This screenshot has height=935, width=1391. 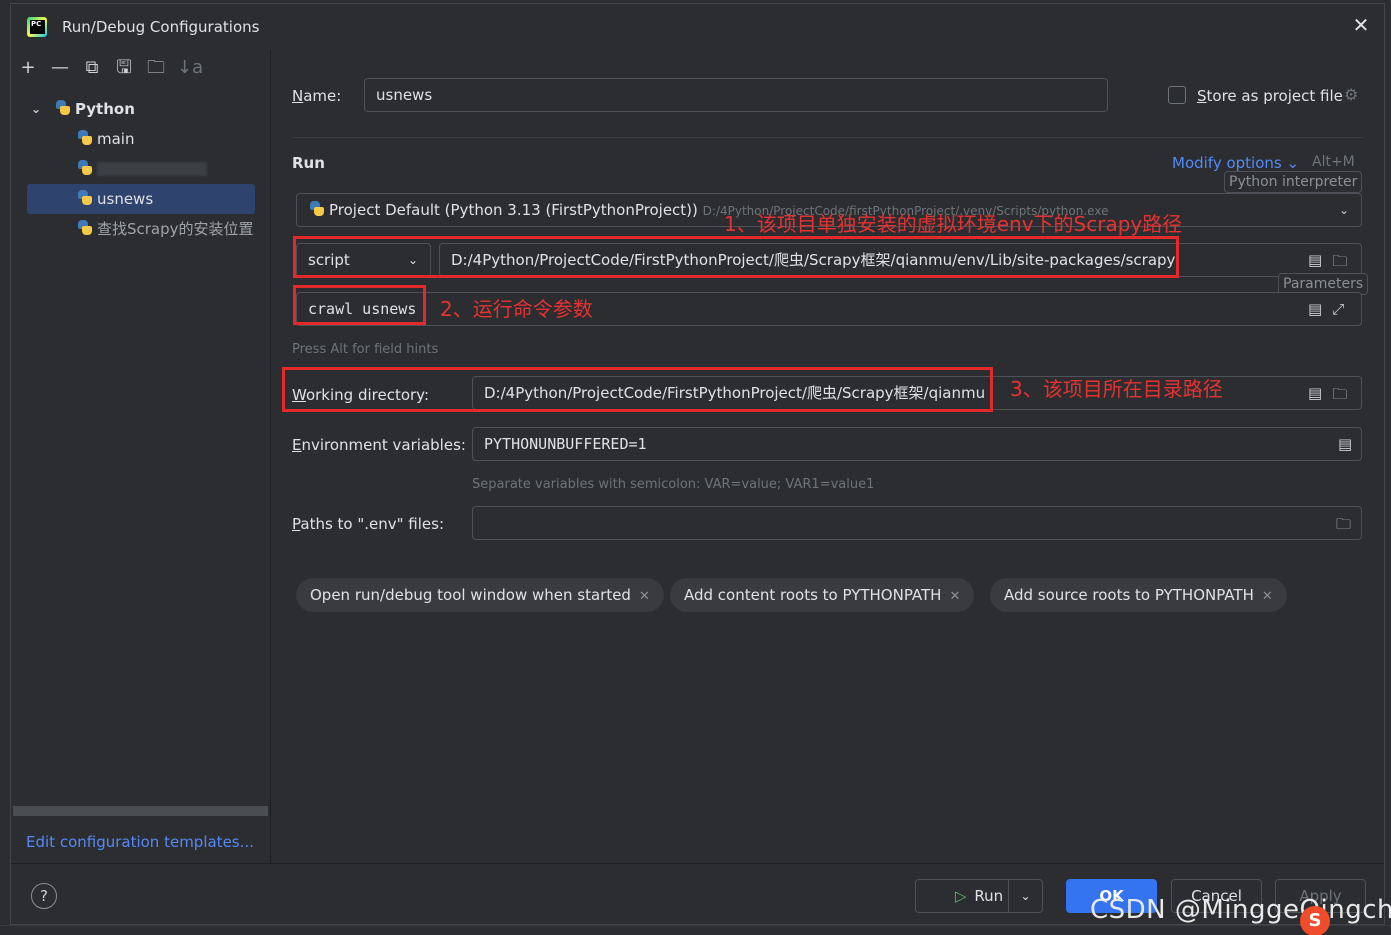 What do you see at coordinates (152, 169) in the screenshot?
I see `redacted-label` at bounding box center [152, 169].